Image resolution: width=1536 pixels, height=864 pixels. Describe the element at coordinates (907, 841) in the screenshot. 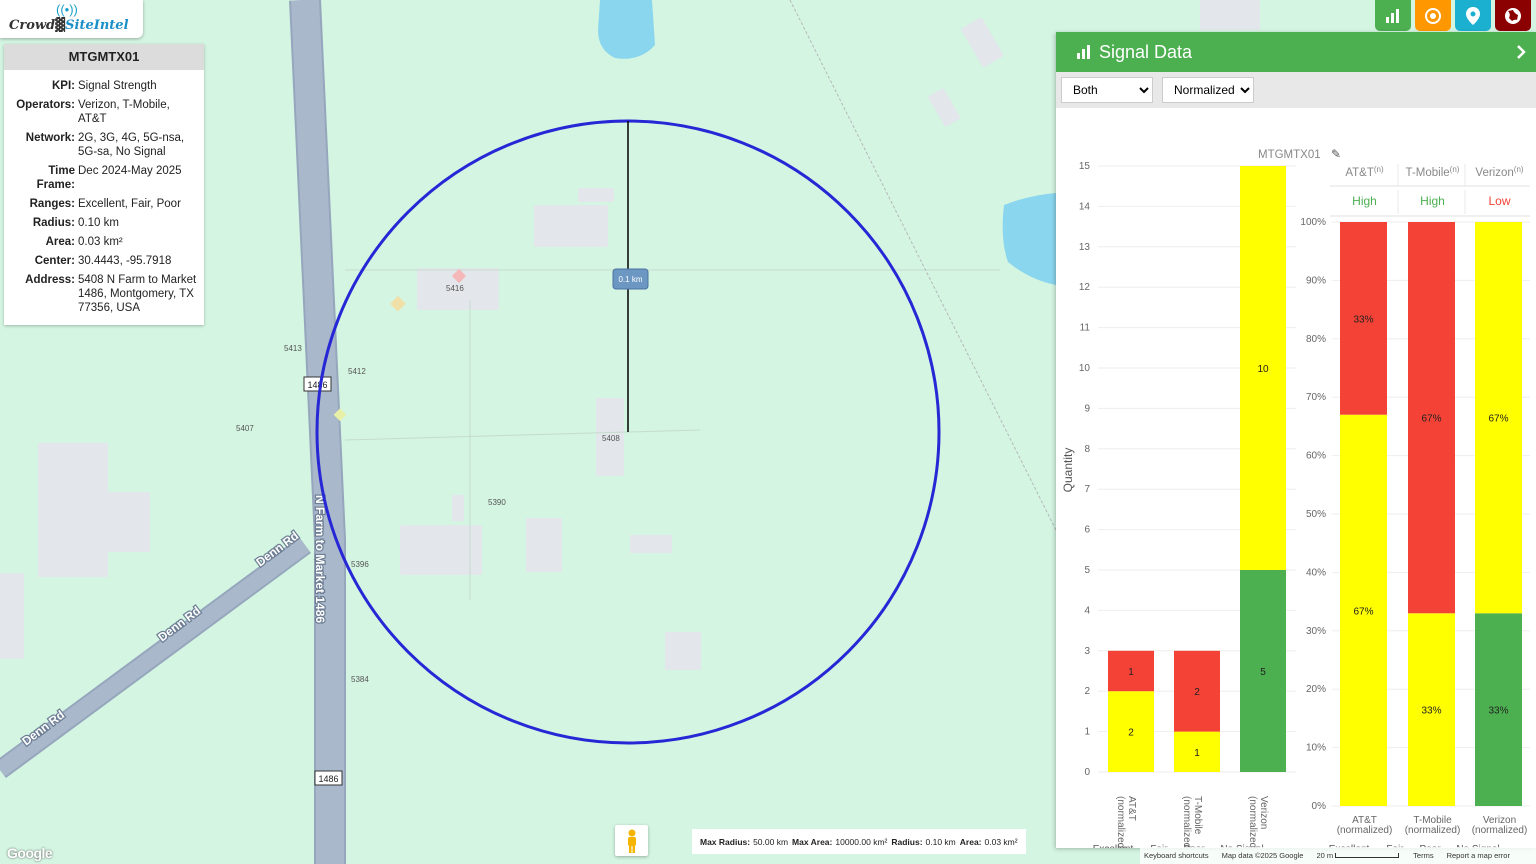

I see `scale-info-key: Radius:` at that location.